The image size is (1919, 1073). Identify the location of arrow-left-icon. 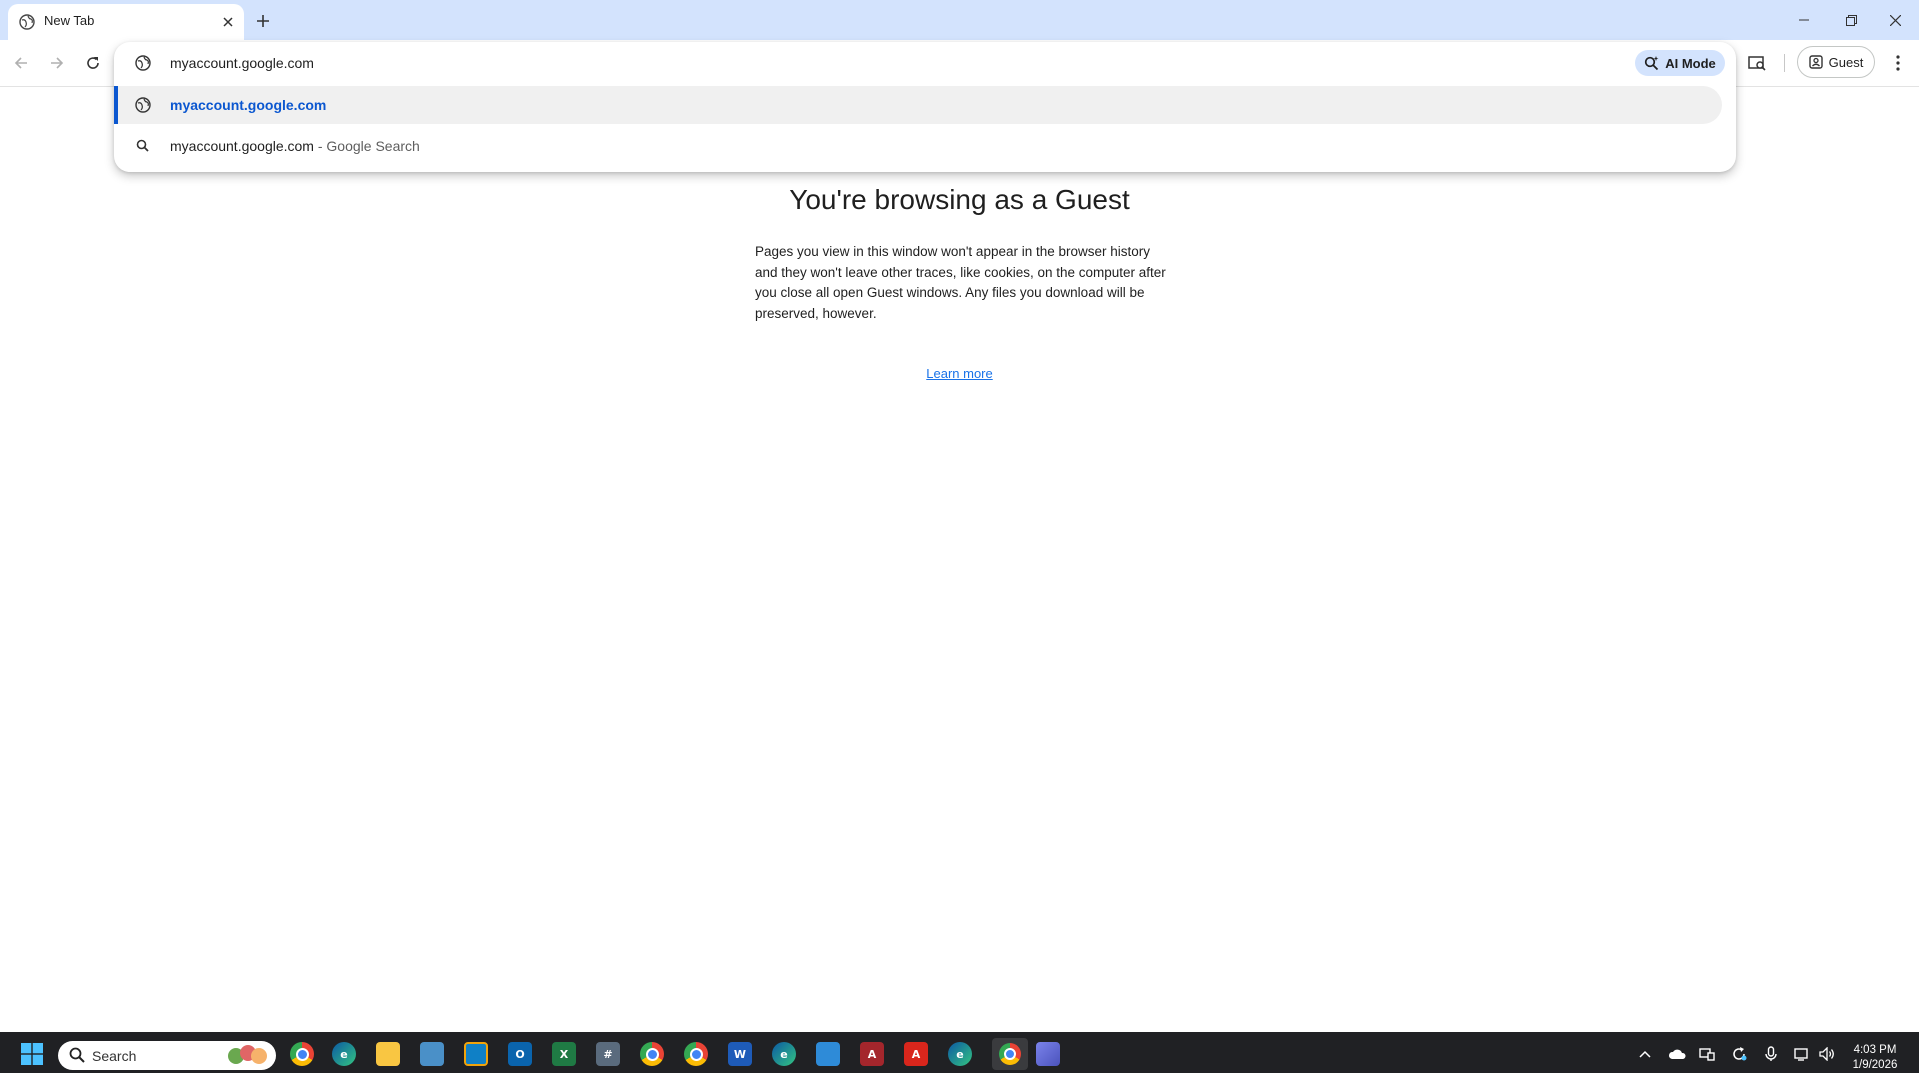
(20, 63).